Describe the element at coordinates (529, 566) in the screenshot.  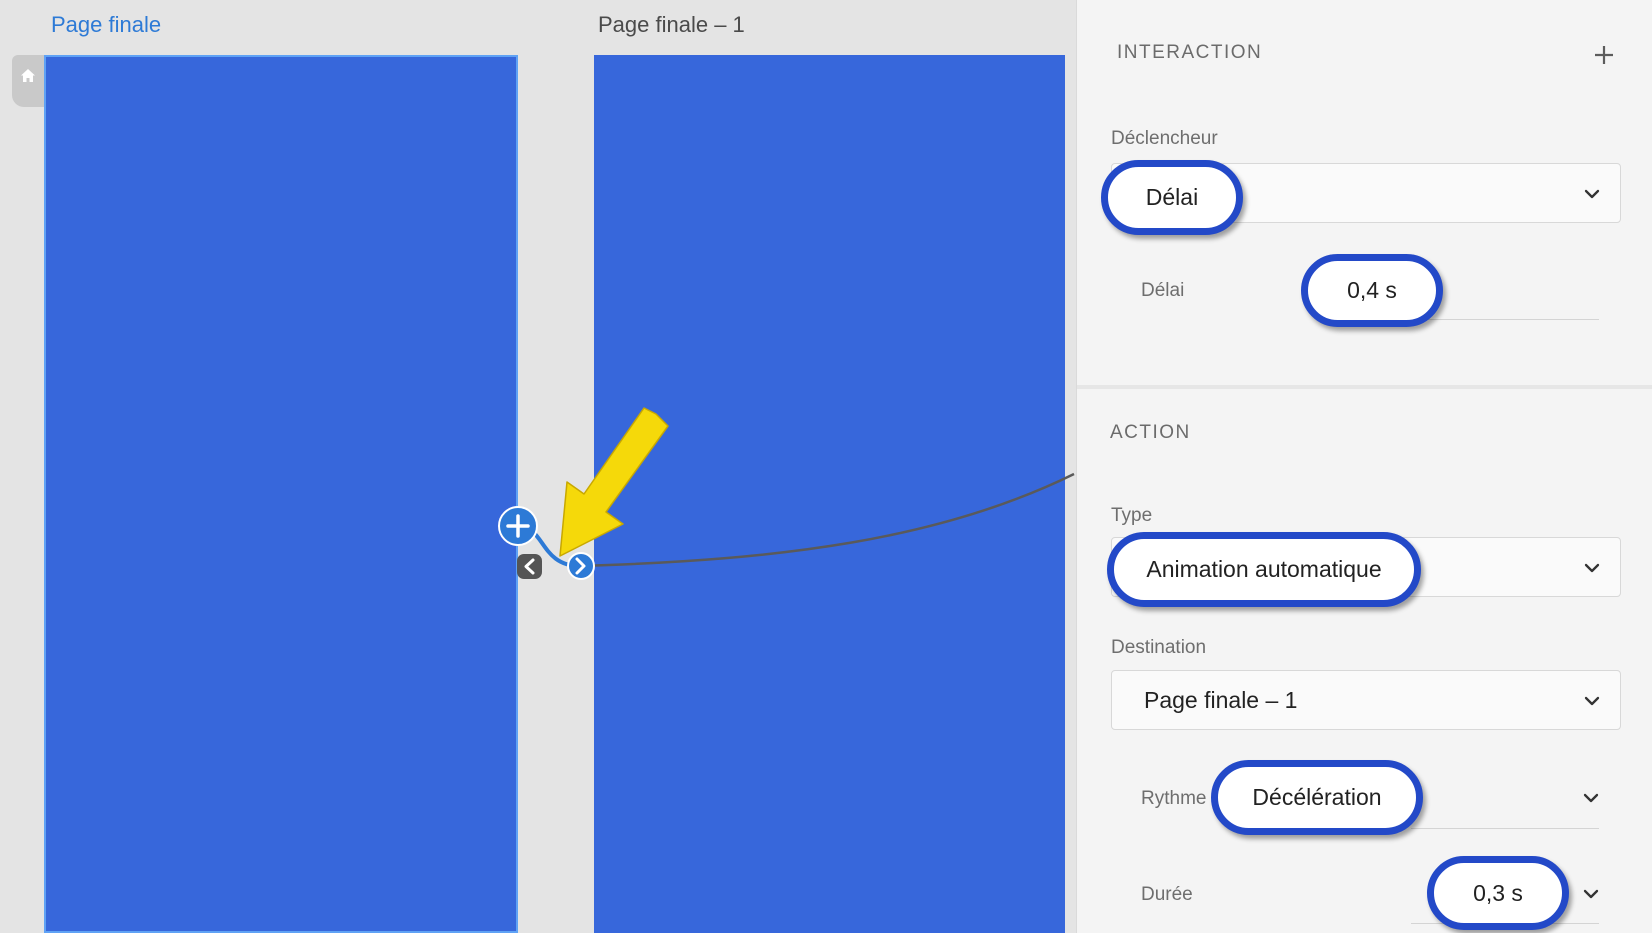
I see `back-arrow-icon` at that location.